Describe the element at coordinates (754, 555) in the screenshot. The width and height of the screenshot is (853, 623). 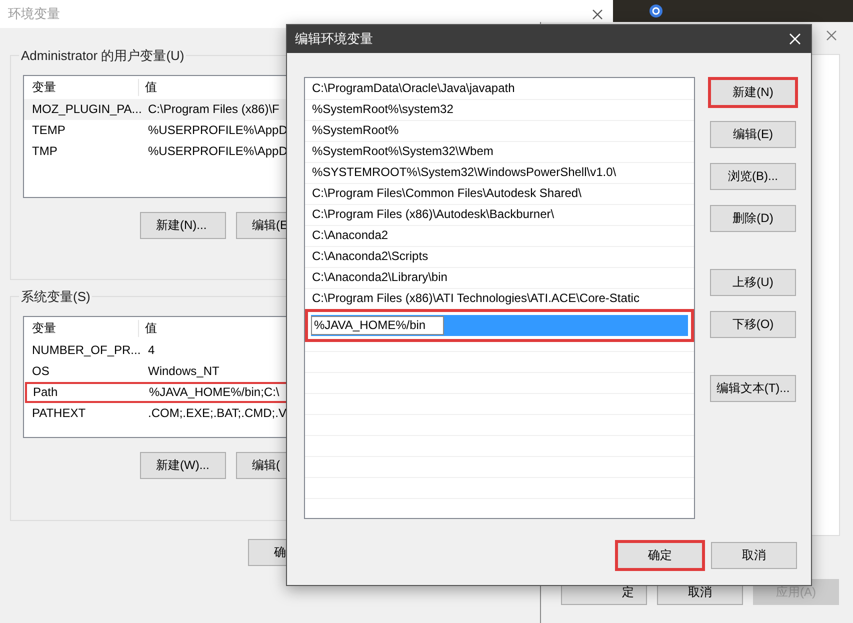
I see `dialog-button: 取消` at that location.